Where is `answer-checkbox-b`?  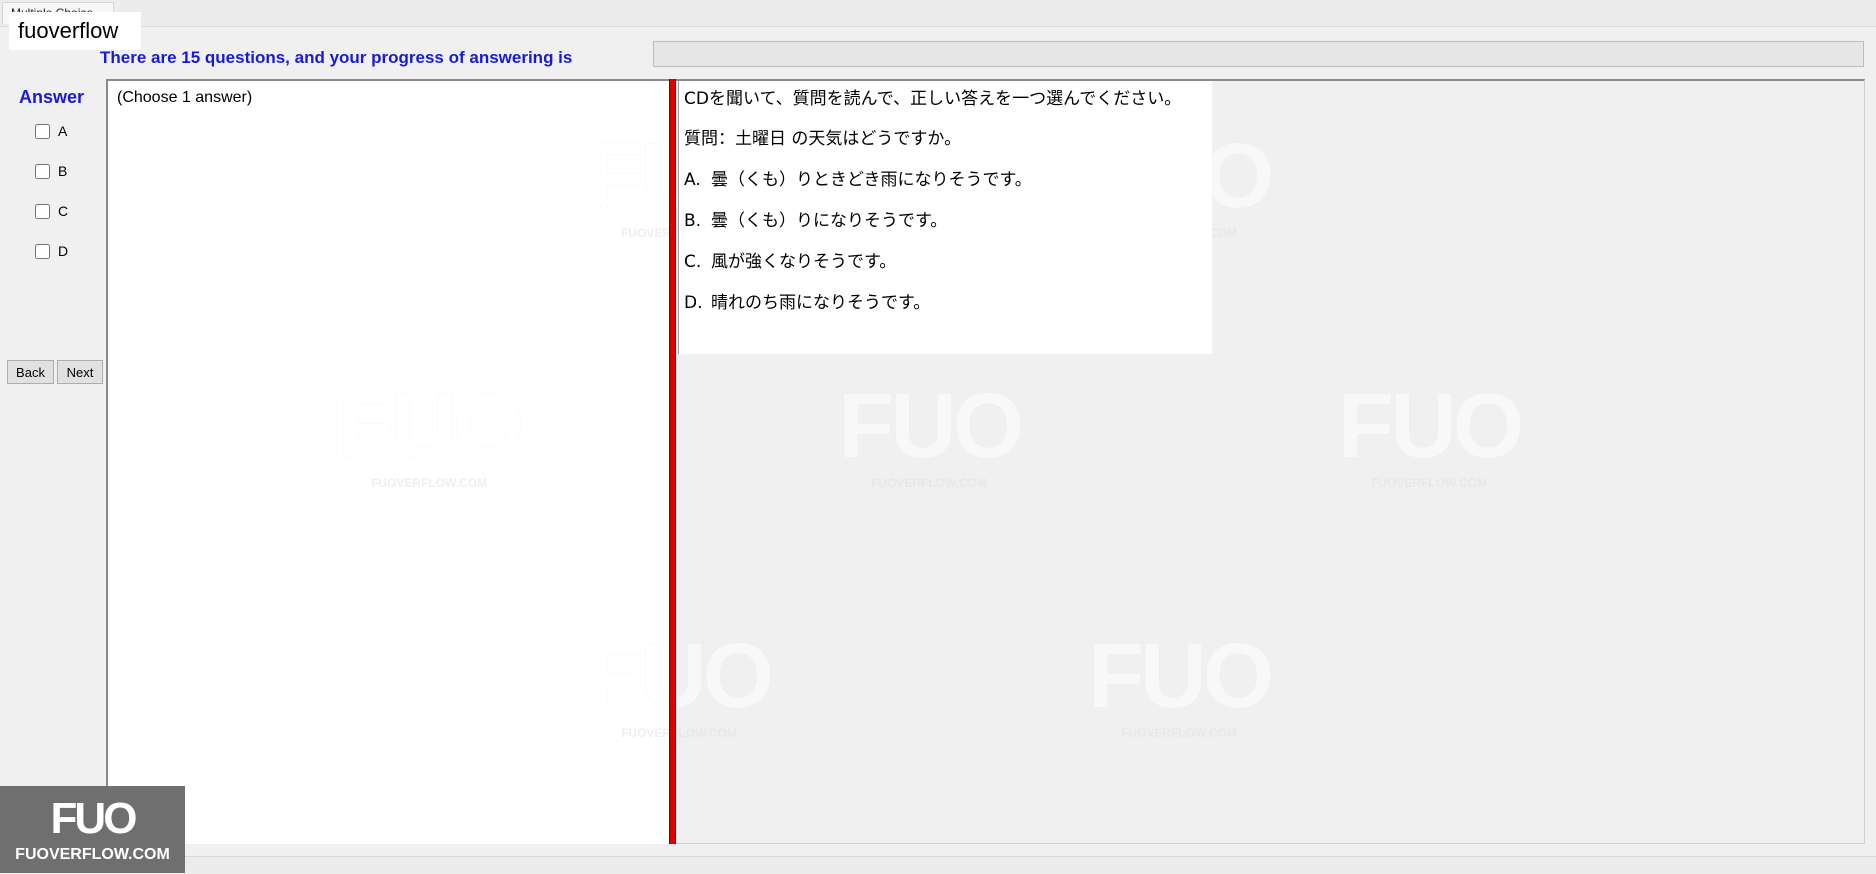 answer-checkbox-b is located at coordinates (42, 171).